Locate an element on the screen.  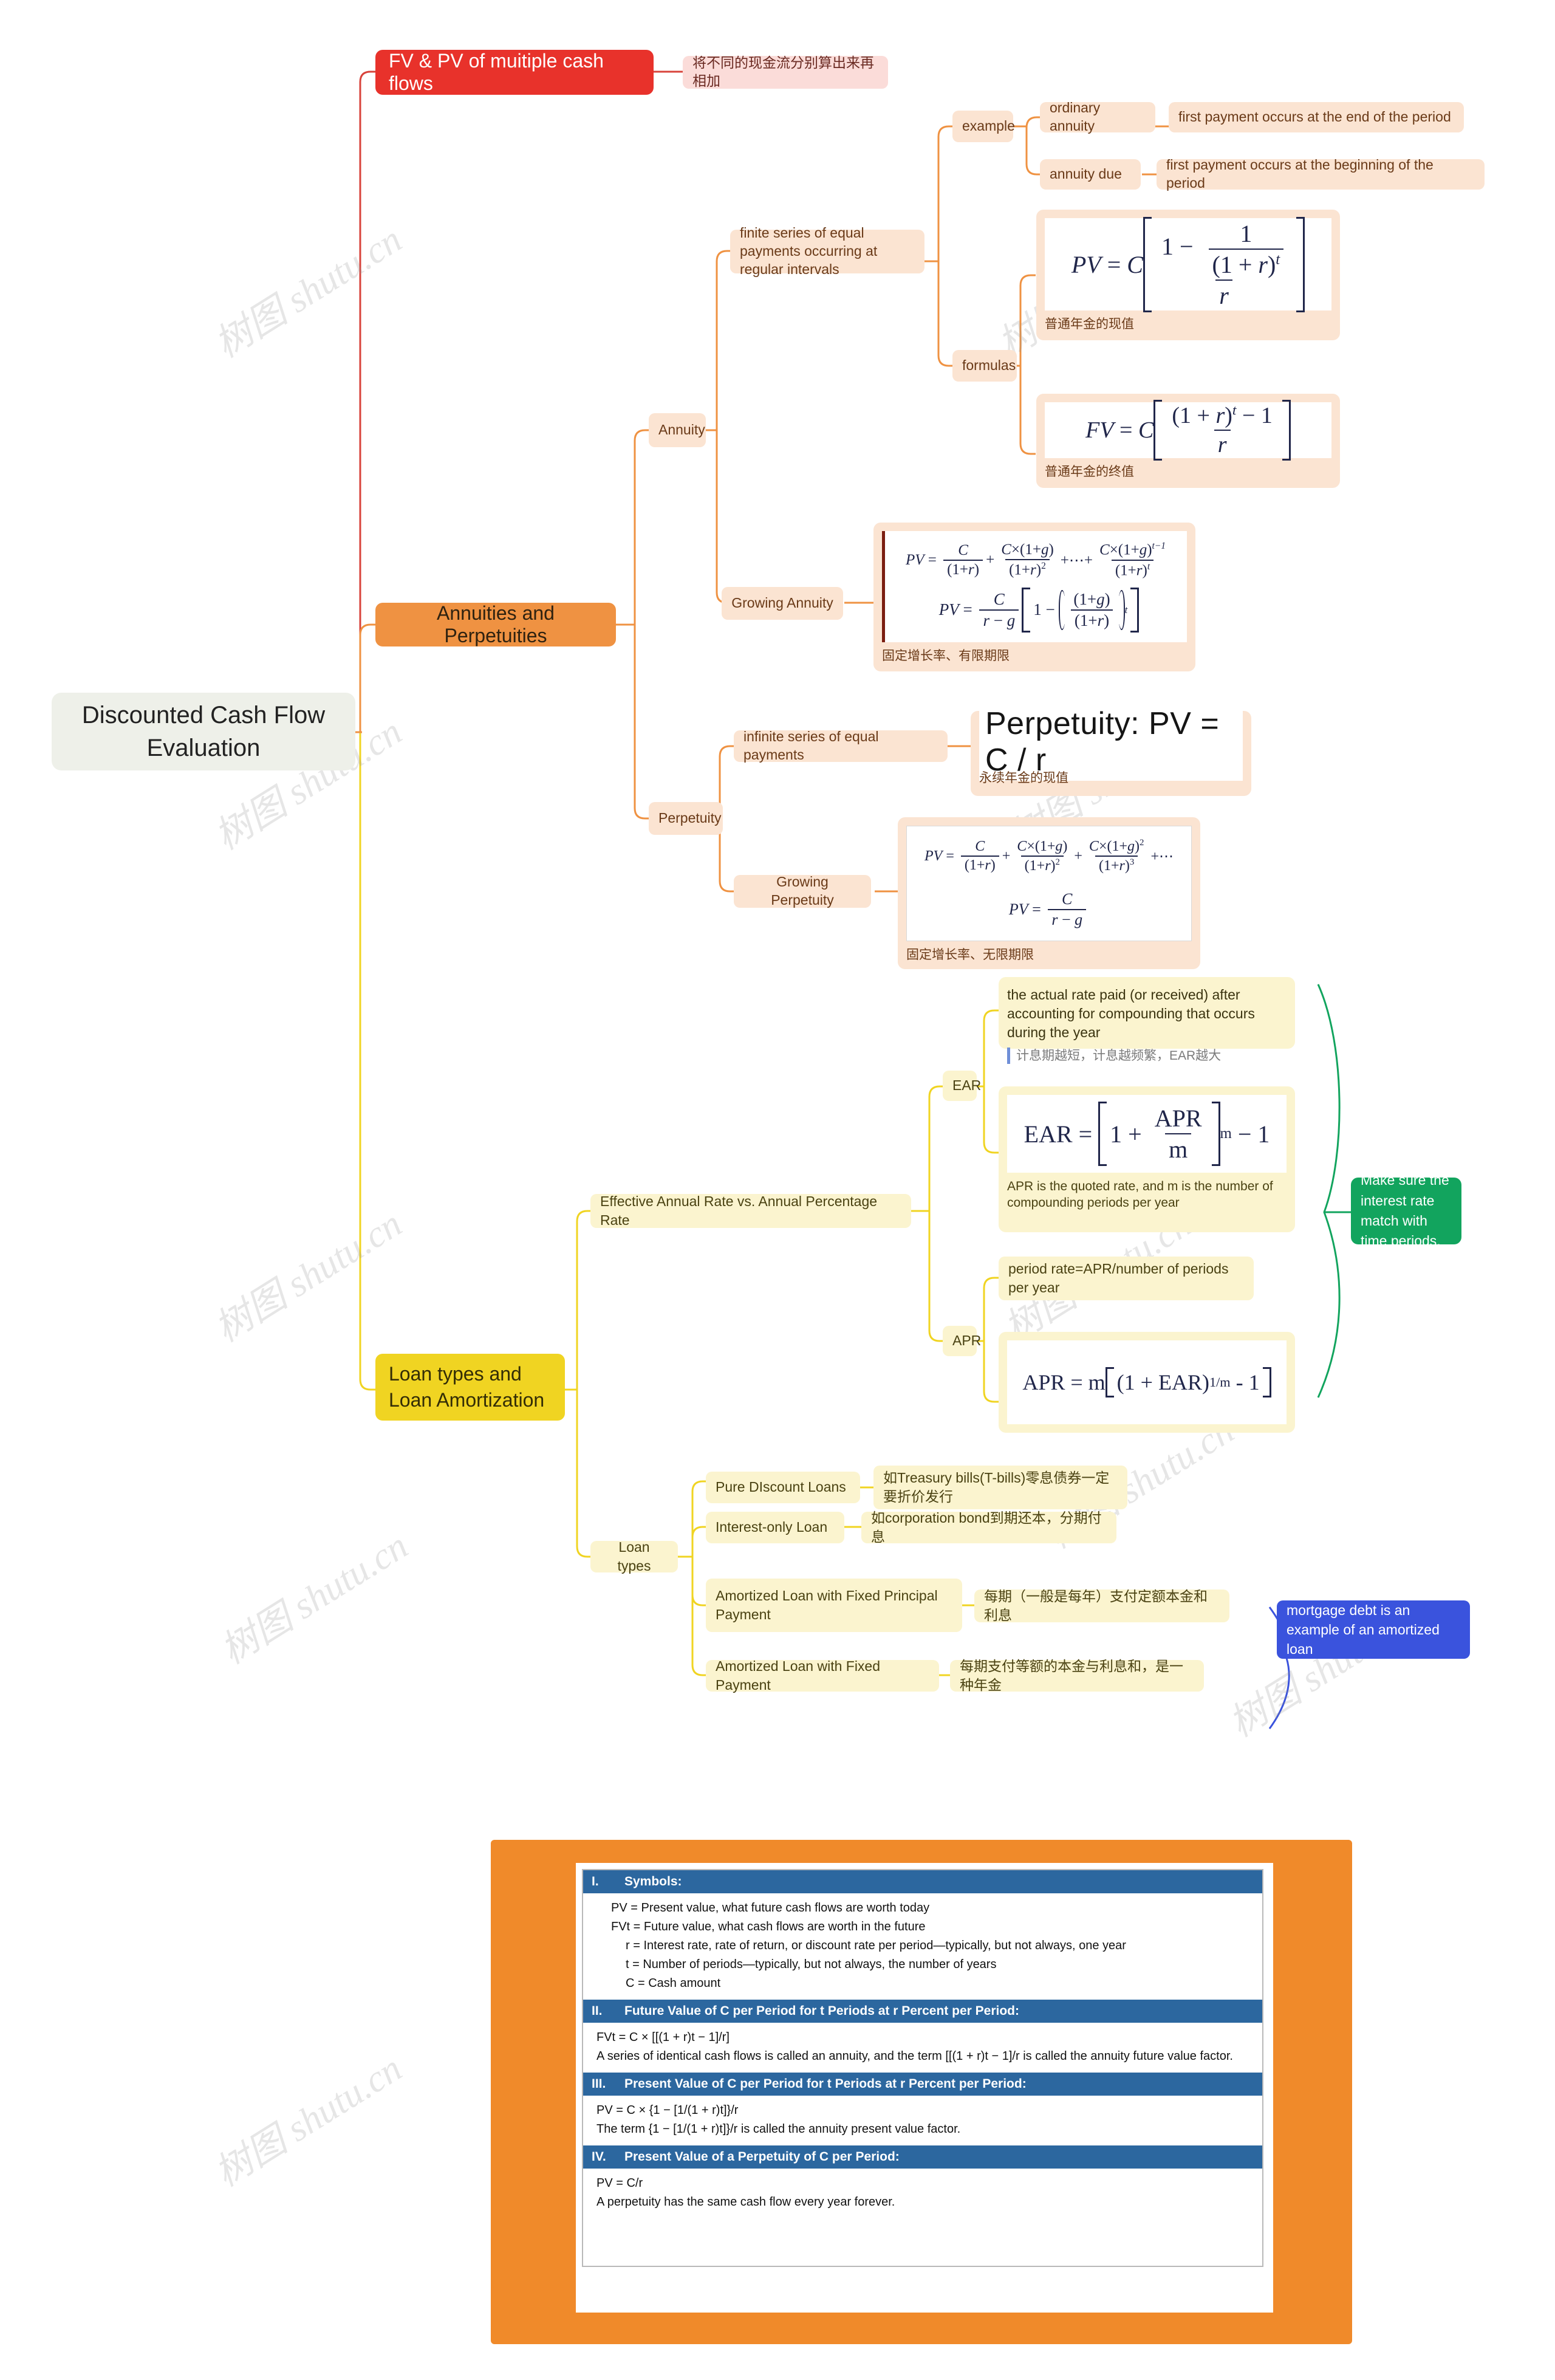
node-formulas-label: formulas is located at coordinates (989, 366).